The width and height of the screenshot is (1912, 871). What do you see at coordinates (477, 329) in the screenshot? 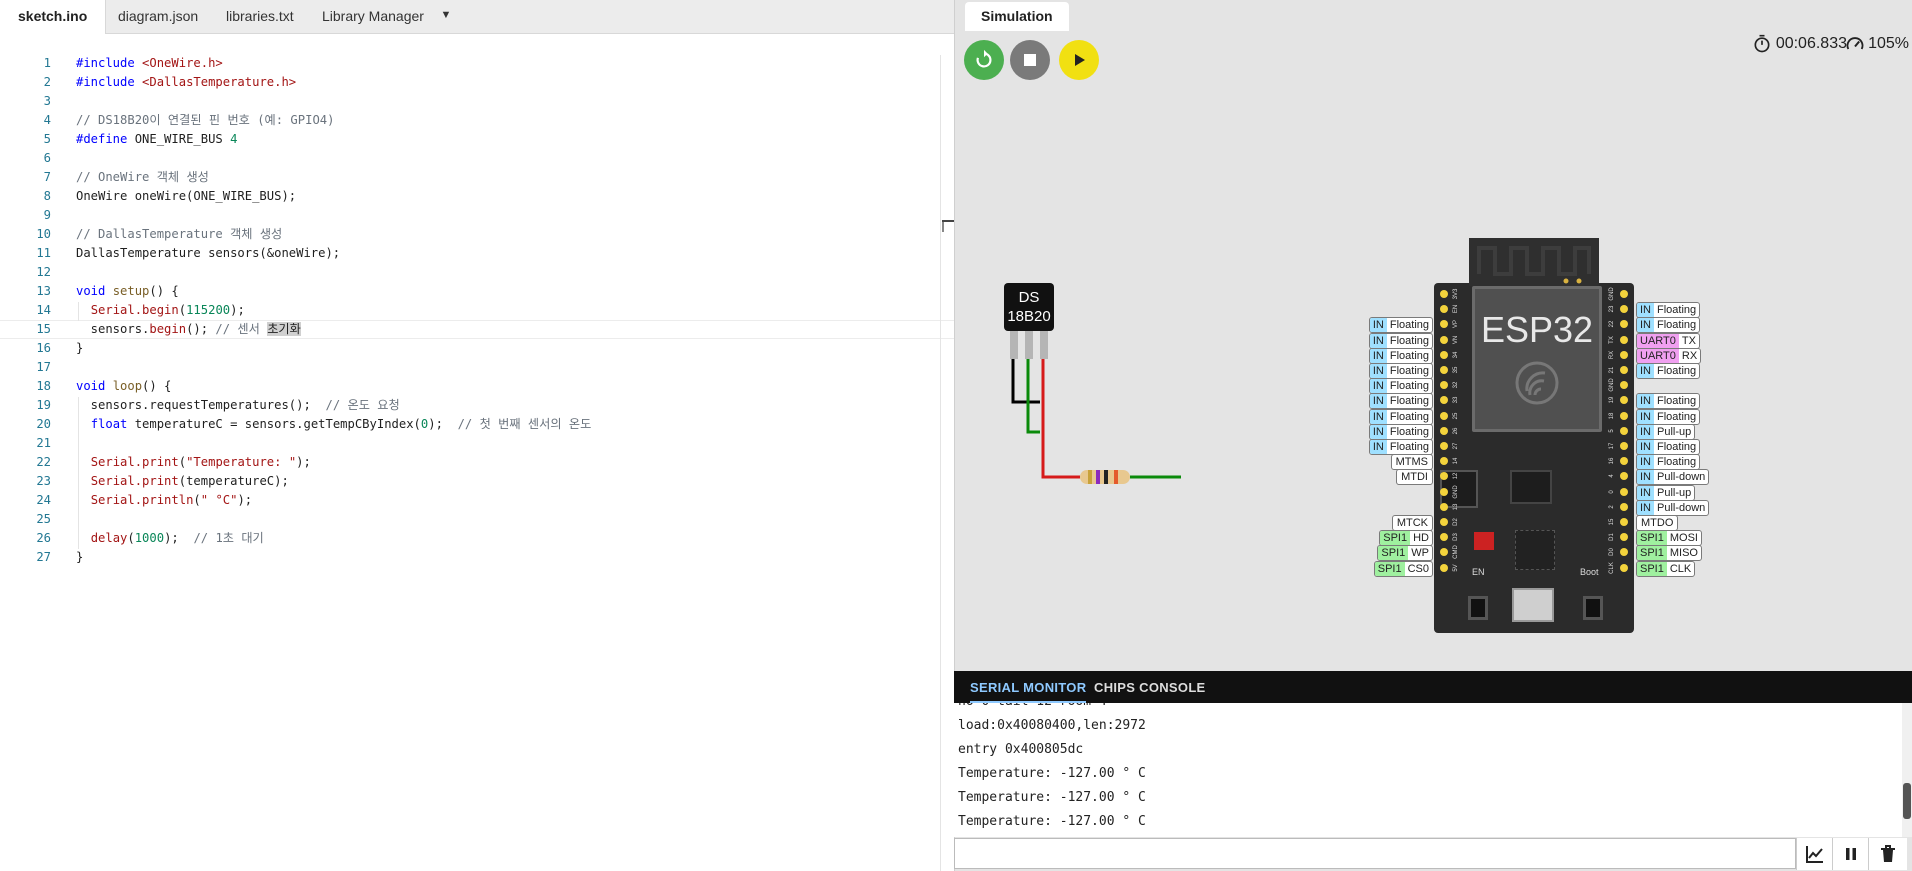
I see `code-line: 15 sensors.begin(); // 센서 초기화` at bounding box center [477, 329].